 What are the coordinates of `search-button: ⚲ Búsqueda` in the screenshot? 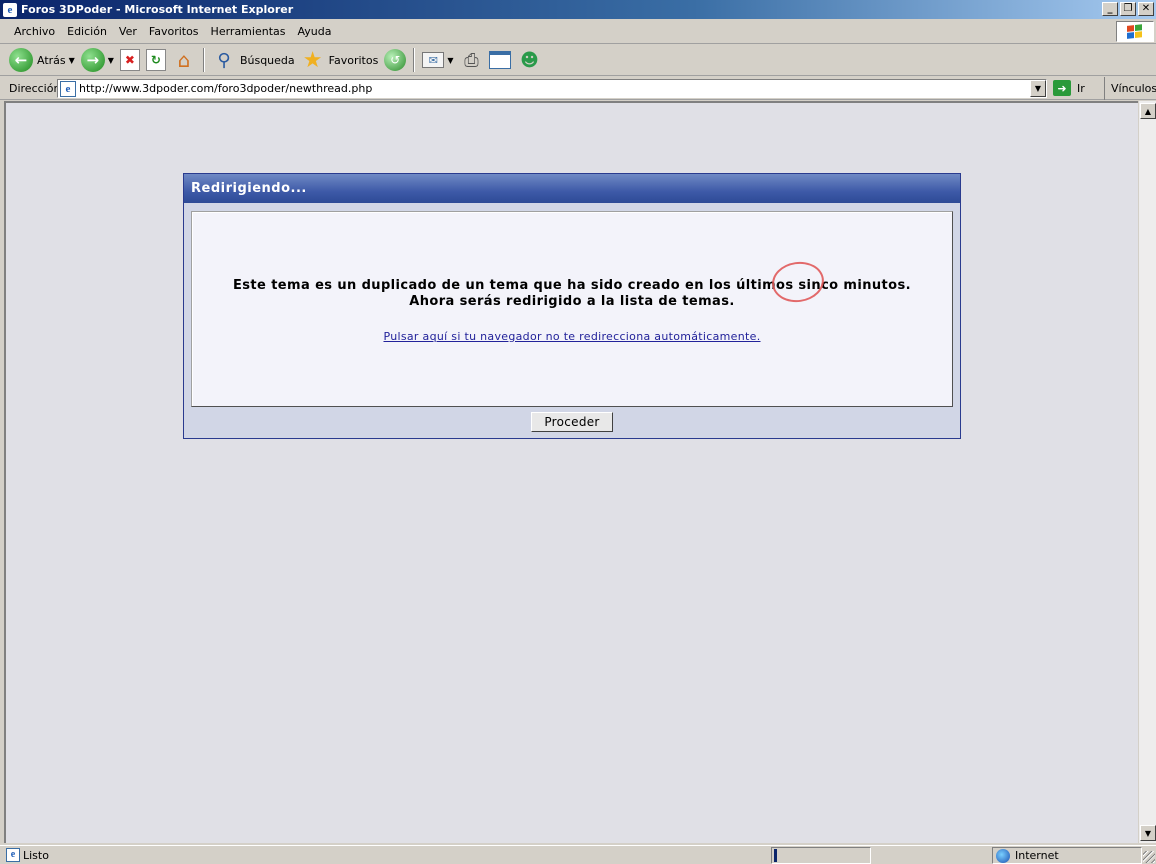 It's located at (253, 60).